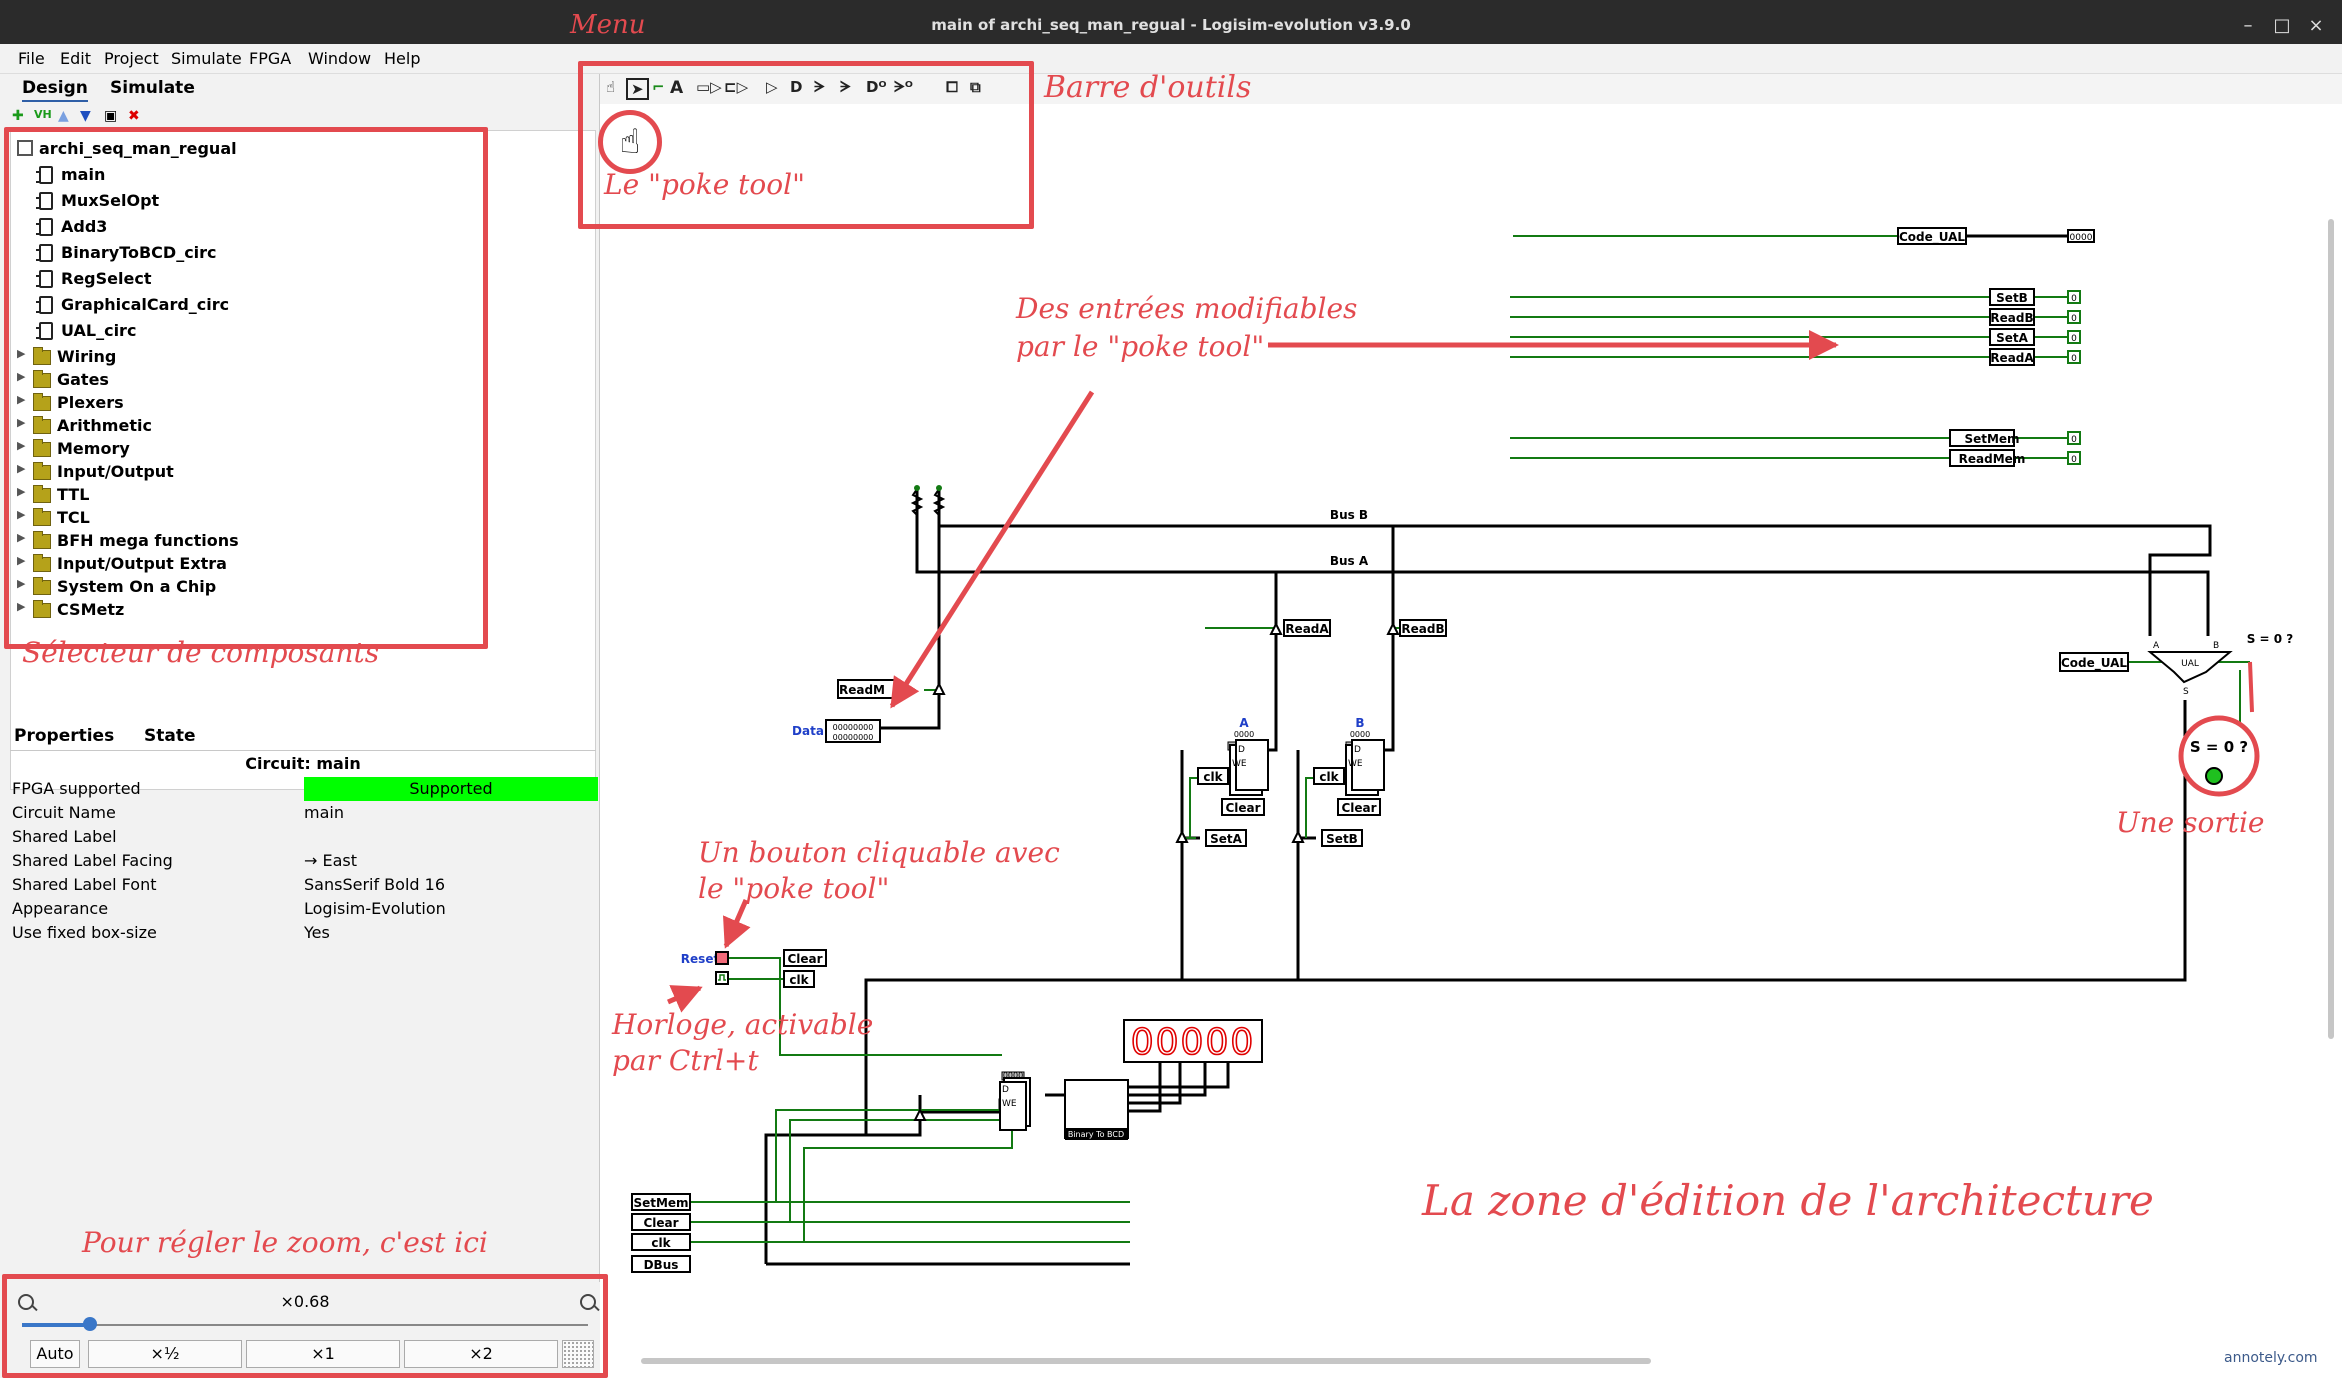 The height and width of the screenshot is (1378, 2342). What do you see at coordinates (1266, 687) in the screenshot?
I see `reg-a-out-wire` at bounding box center [1266, 687].